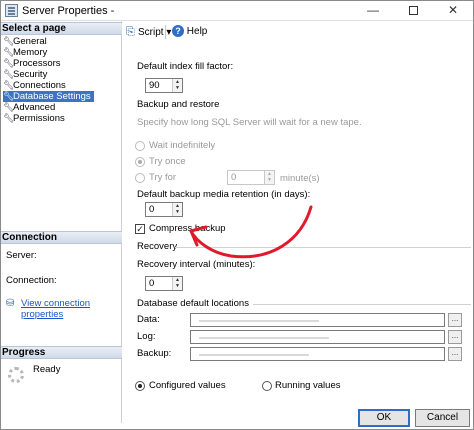 The height and width of the screenshot is (430, 474). I want to click on data-location-field, so click(317, 320).